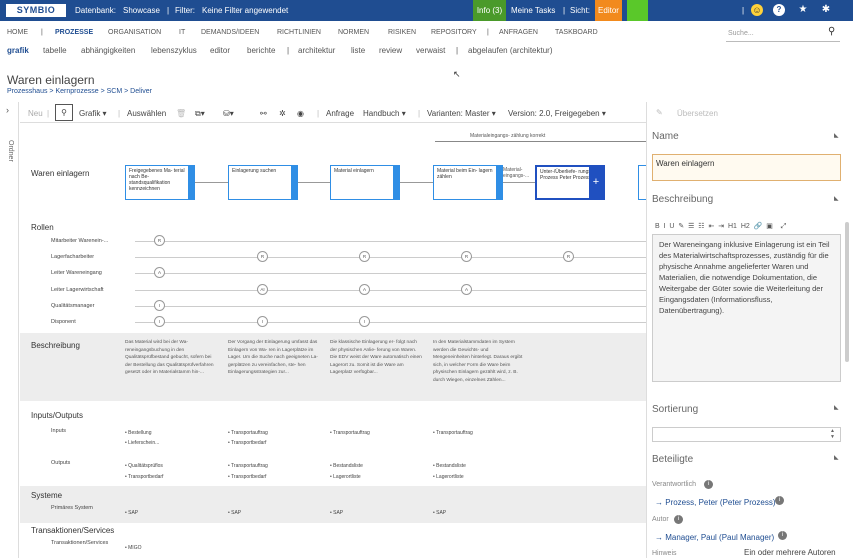 This screenshot has width=853, height=558. Describe the element at coordinates (757, 10) in the screenshot. I see `smiley-icon: ☺` at that location.